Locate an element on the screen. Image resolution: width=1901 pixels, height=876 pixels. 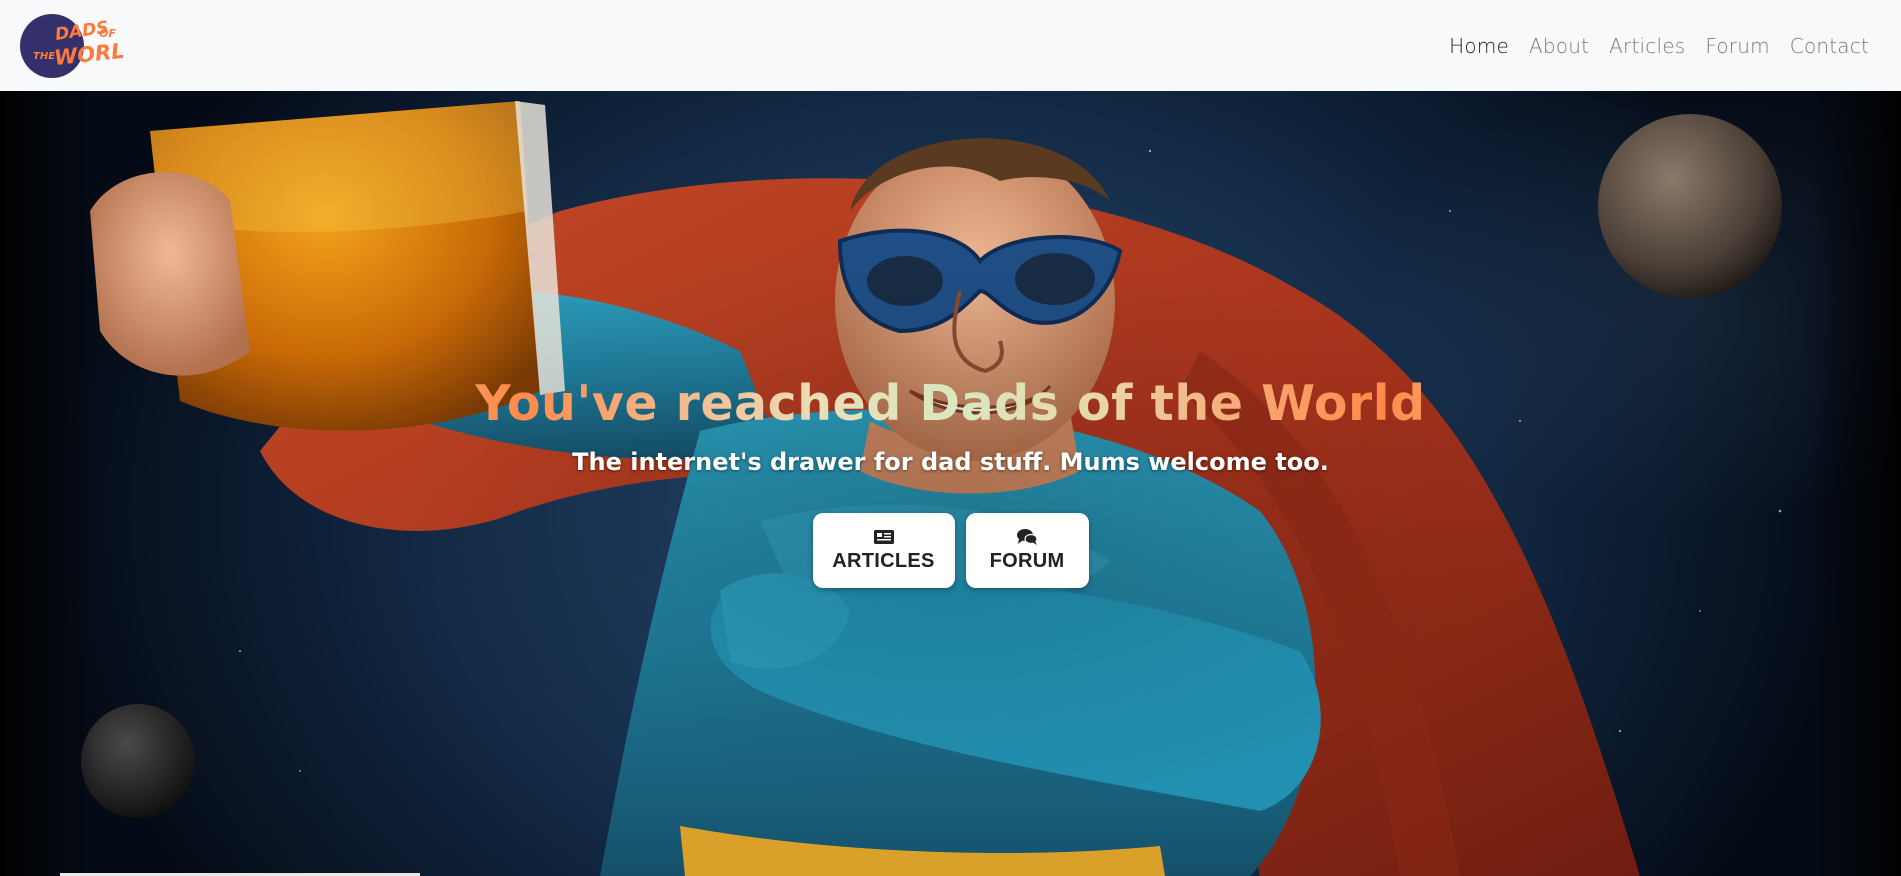
nav-about: About is located at coordinates (1559, 46).